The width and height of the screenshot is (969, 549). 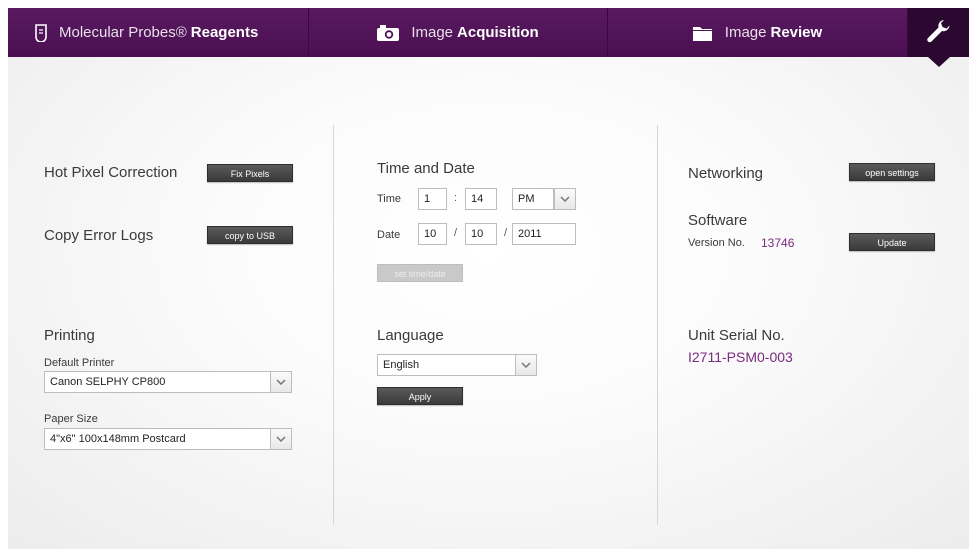 What do you see at coordinates (745, 32) in the screenshot?
I see `tab-review-label-prefix: Image` at bounding box center [745, 32].